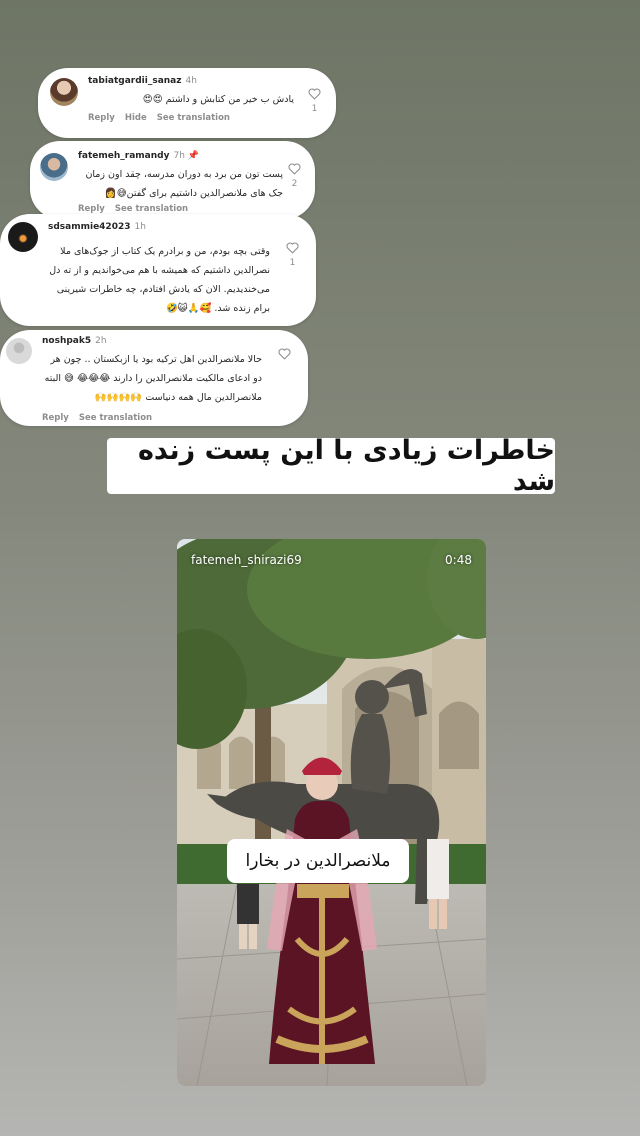 The width and height of the screenshot is (640, 1136). I want to click on comment-username: fatemeh_ramandy 7h 📌, so click(138, 156).